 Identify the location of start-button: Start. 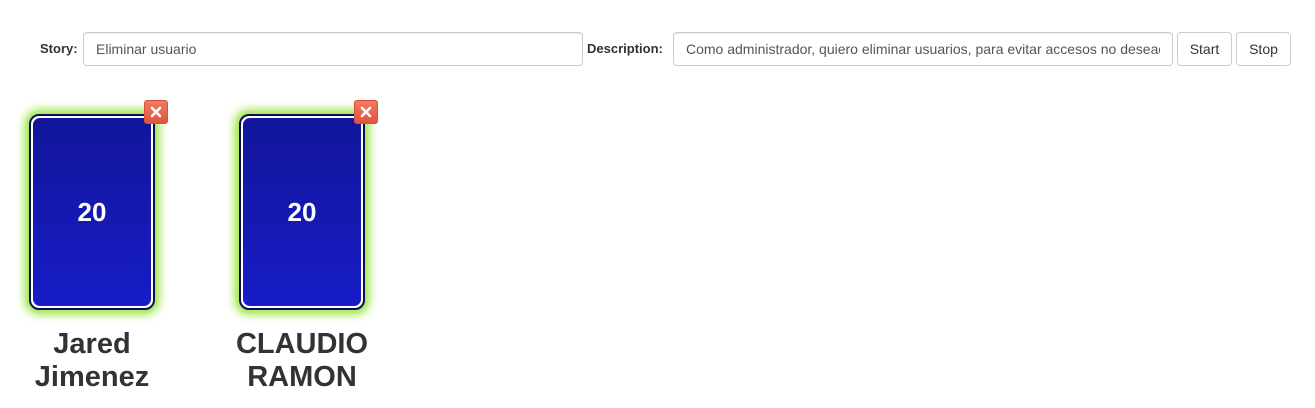
(1204, 49).